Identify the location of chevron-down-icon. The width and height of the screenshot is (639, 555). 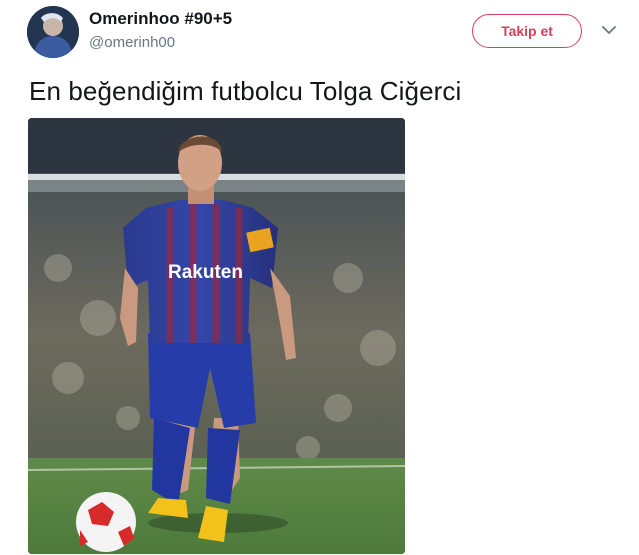
(609, 30).